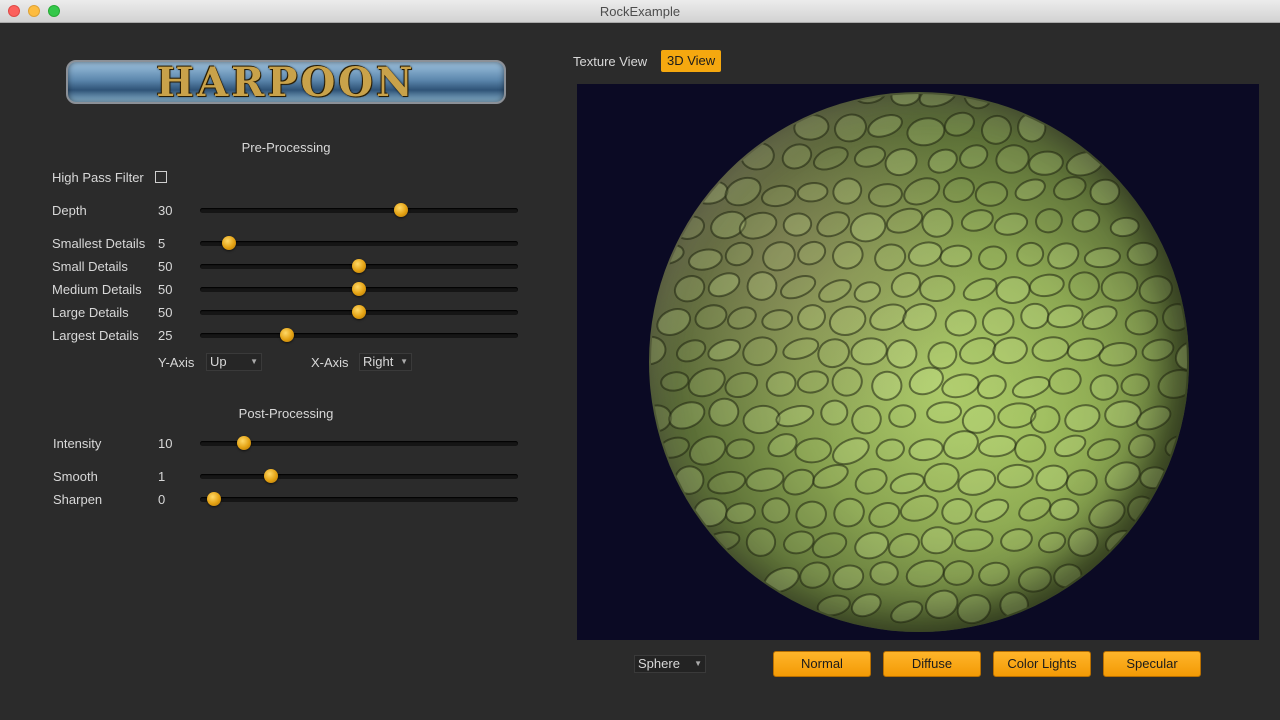  Describe the element at coordinates (640, 11) in the screenshot. I see `title-bar: RockExample` at that location.